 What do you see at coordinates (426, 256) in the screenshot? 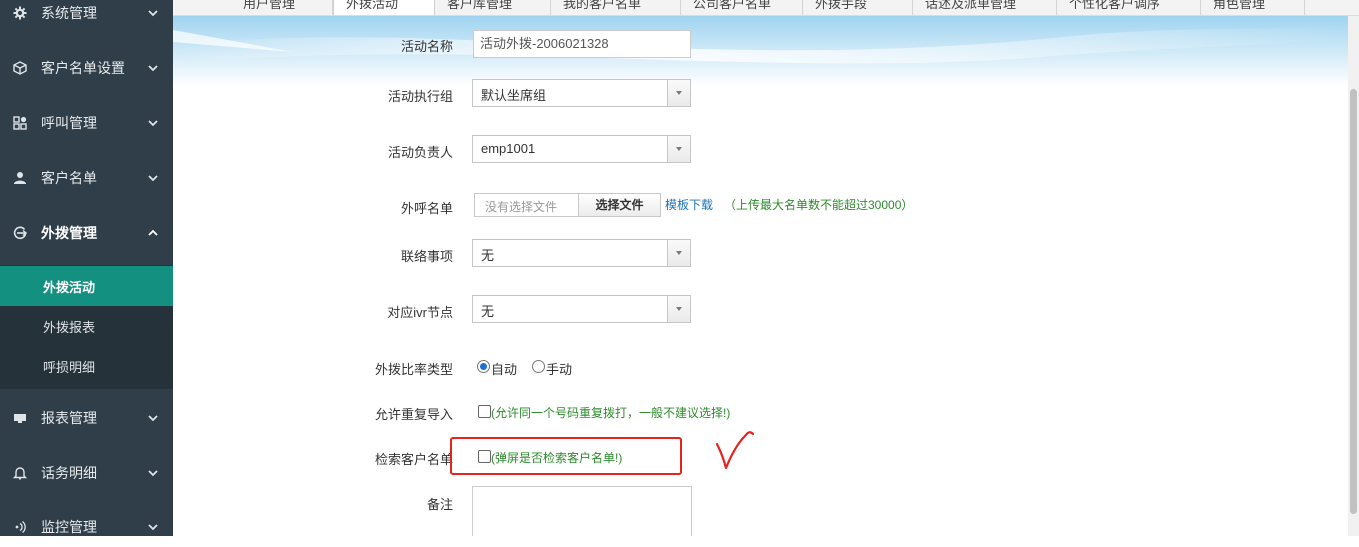
I see `contact-item-label: 联络事项` at bounding box center [426, 256].